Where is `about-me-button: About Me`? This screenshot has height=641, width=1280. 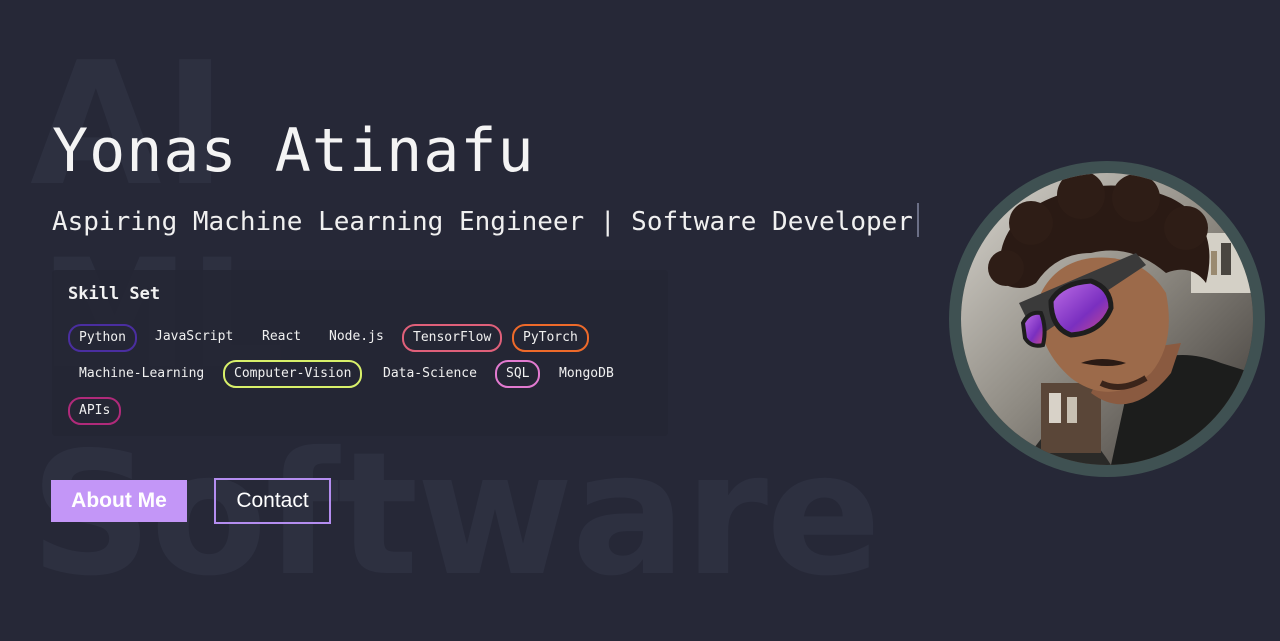 about-me-button: About Me is located at coordinates (119, 501).